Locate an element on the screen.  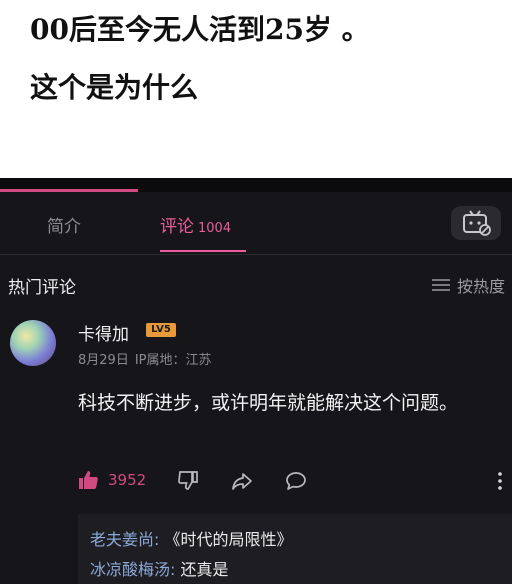
more-button is located at coordinates (500, 483).